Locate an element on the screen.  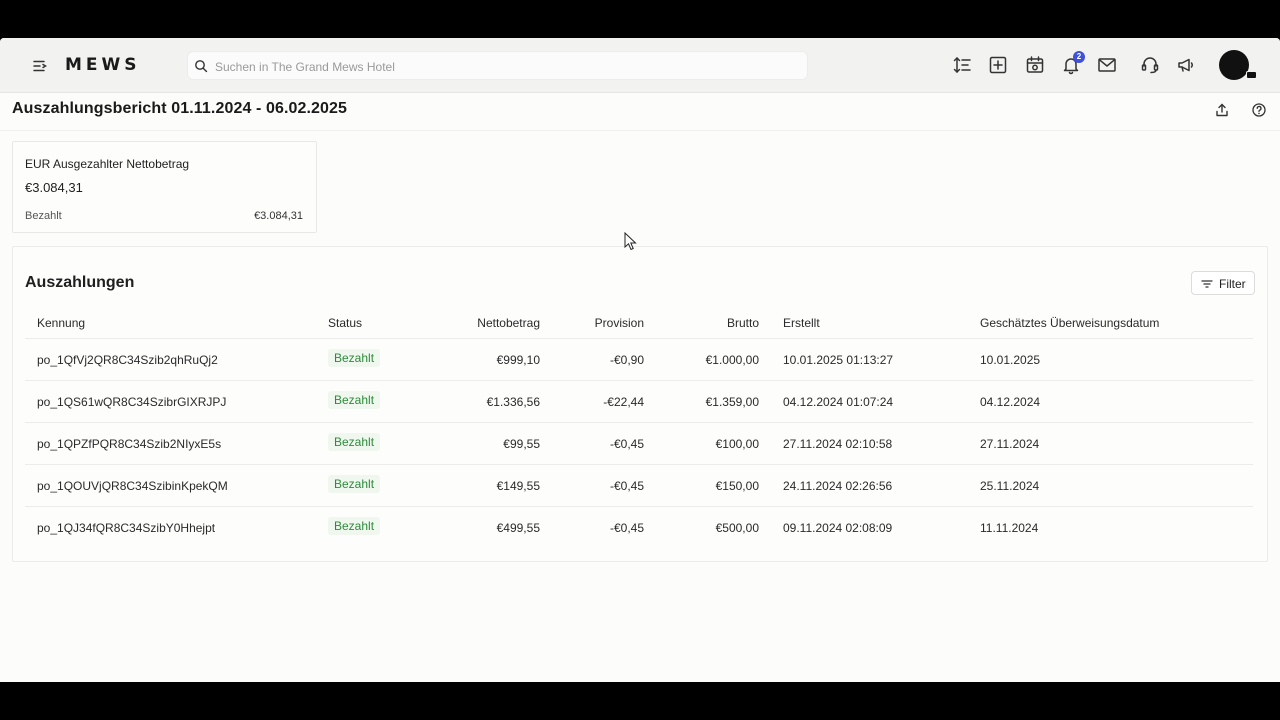
row-eta: 11.11.2024 is located at coordinates (1009, 528).